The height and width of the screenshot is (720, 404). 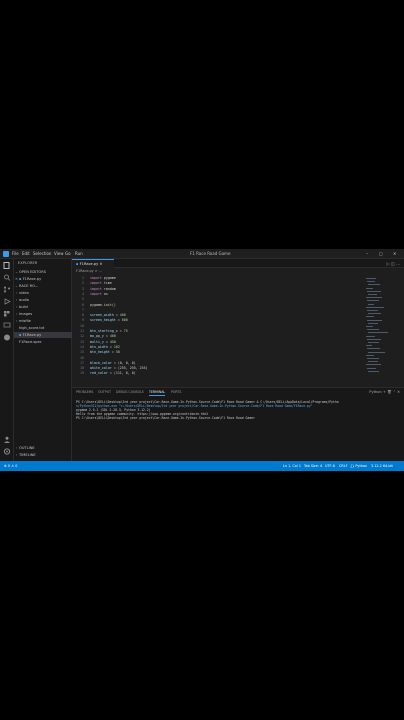 I want to click on menu-run: Run, so click(x=79, y=254).